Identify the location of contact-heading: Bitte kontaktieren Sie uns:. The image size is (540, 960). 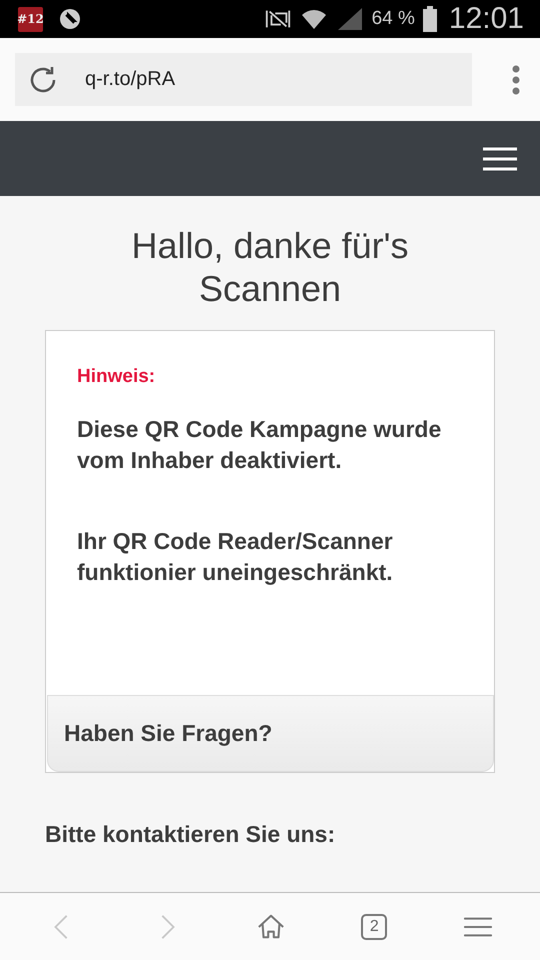
(190, 834).